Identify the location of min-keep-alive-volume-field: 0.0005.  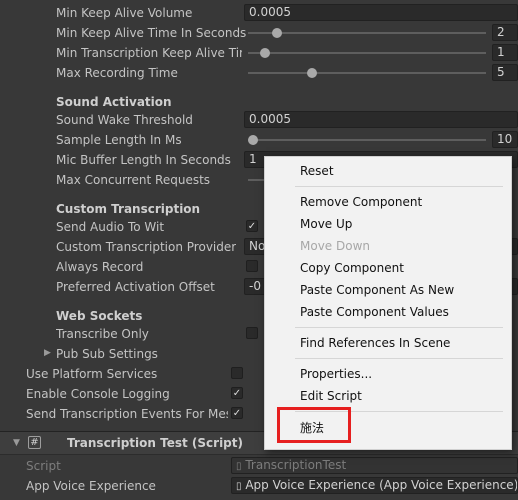
(381, 12).